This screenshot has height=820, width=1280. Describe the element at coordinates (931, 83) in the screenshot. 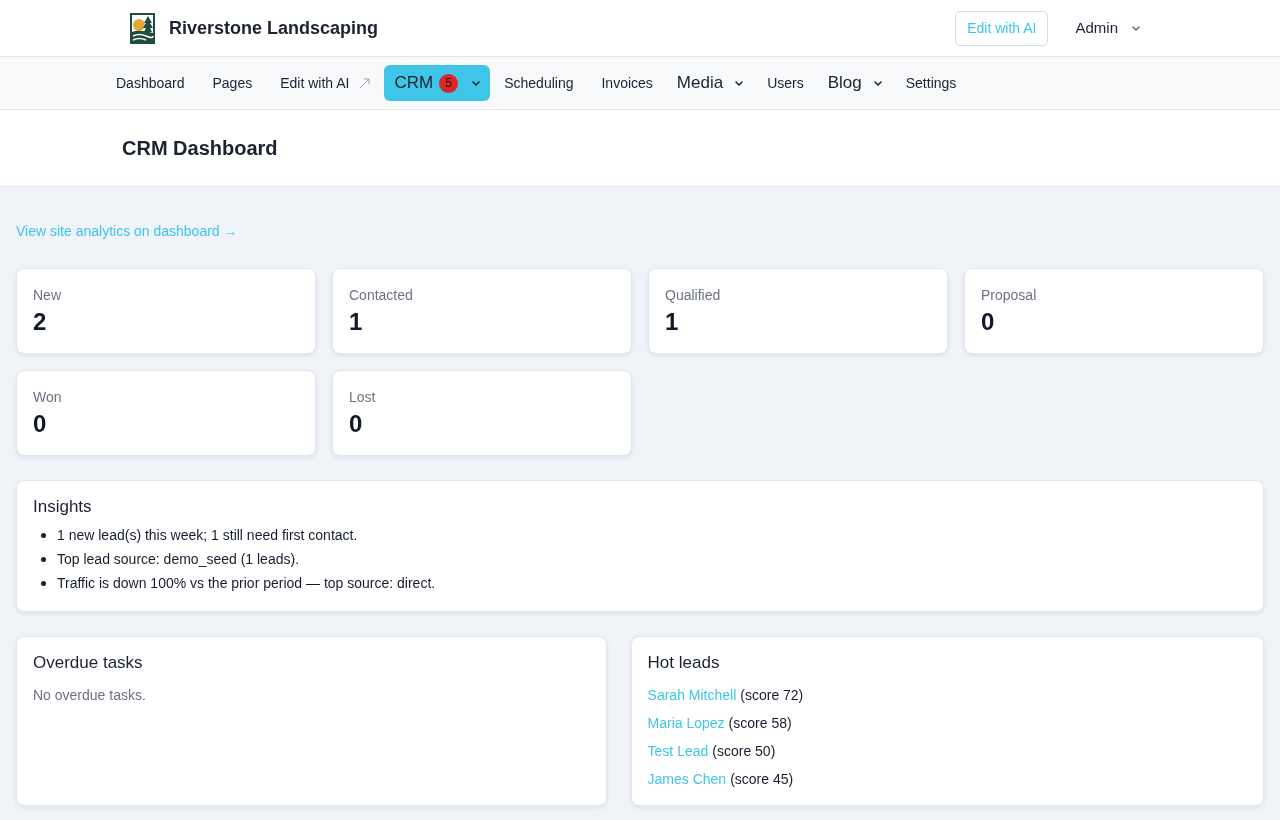

I see `nav-link: Settings` at that location.